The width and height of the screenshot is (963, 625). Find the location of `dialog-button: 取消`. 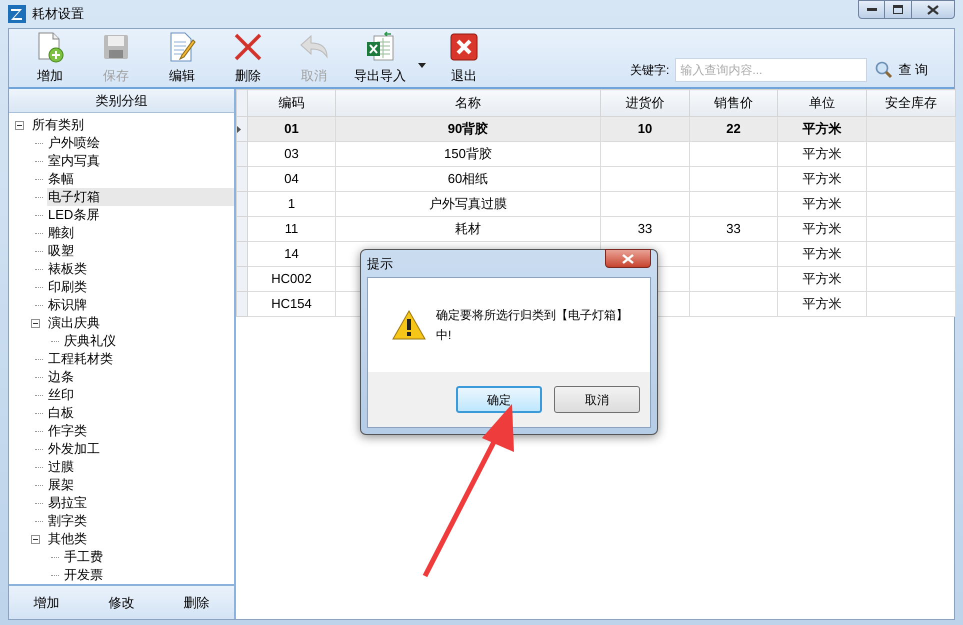

dialog-button: 取消 is located at coordinates (597, 399).